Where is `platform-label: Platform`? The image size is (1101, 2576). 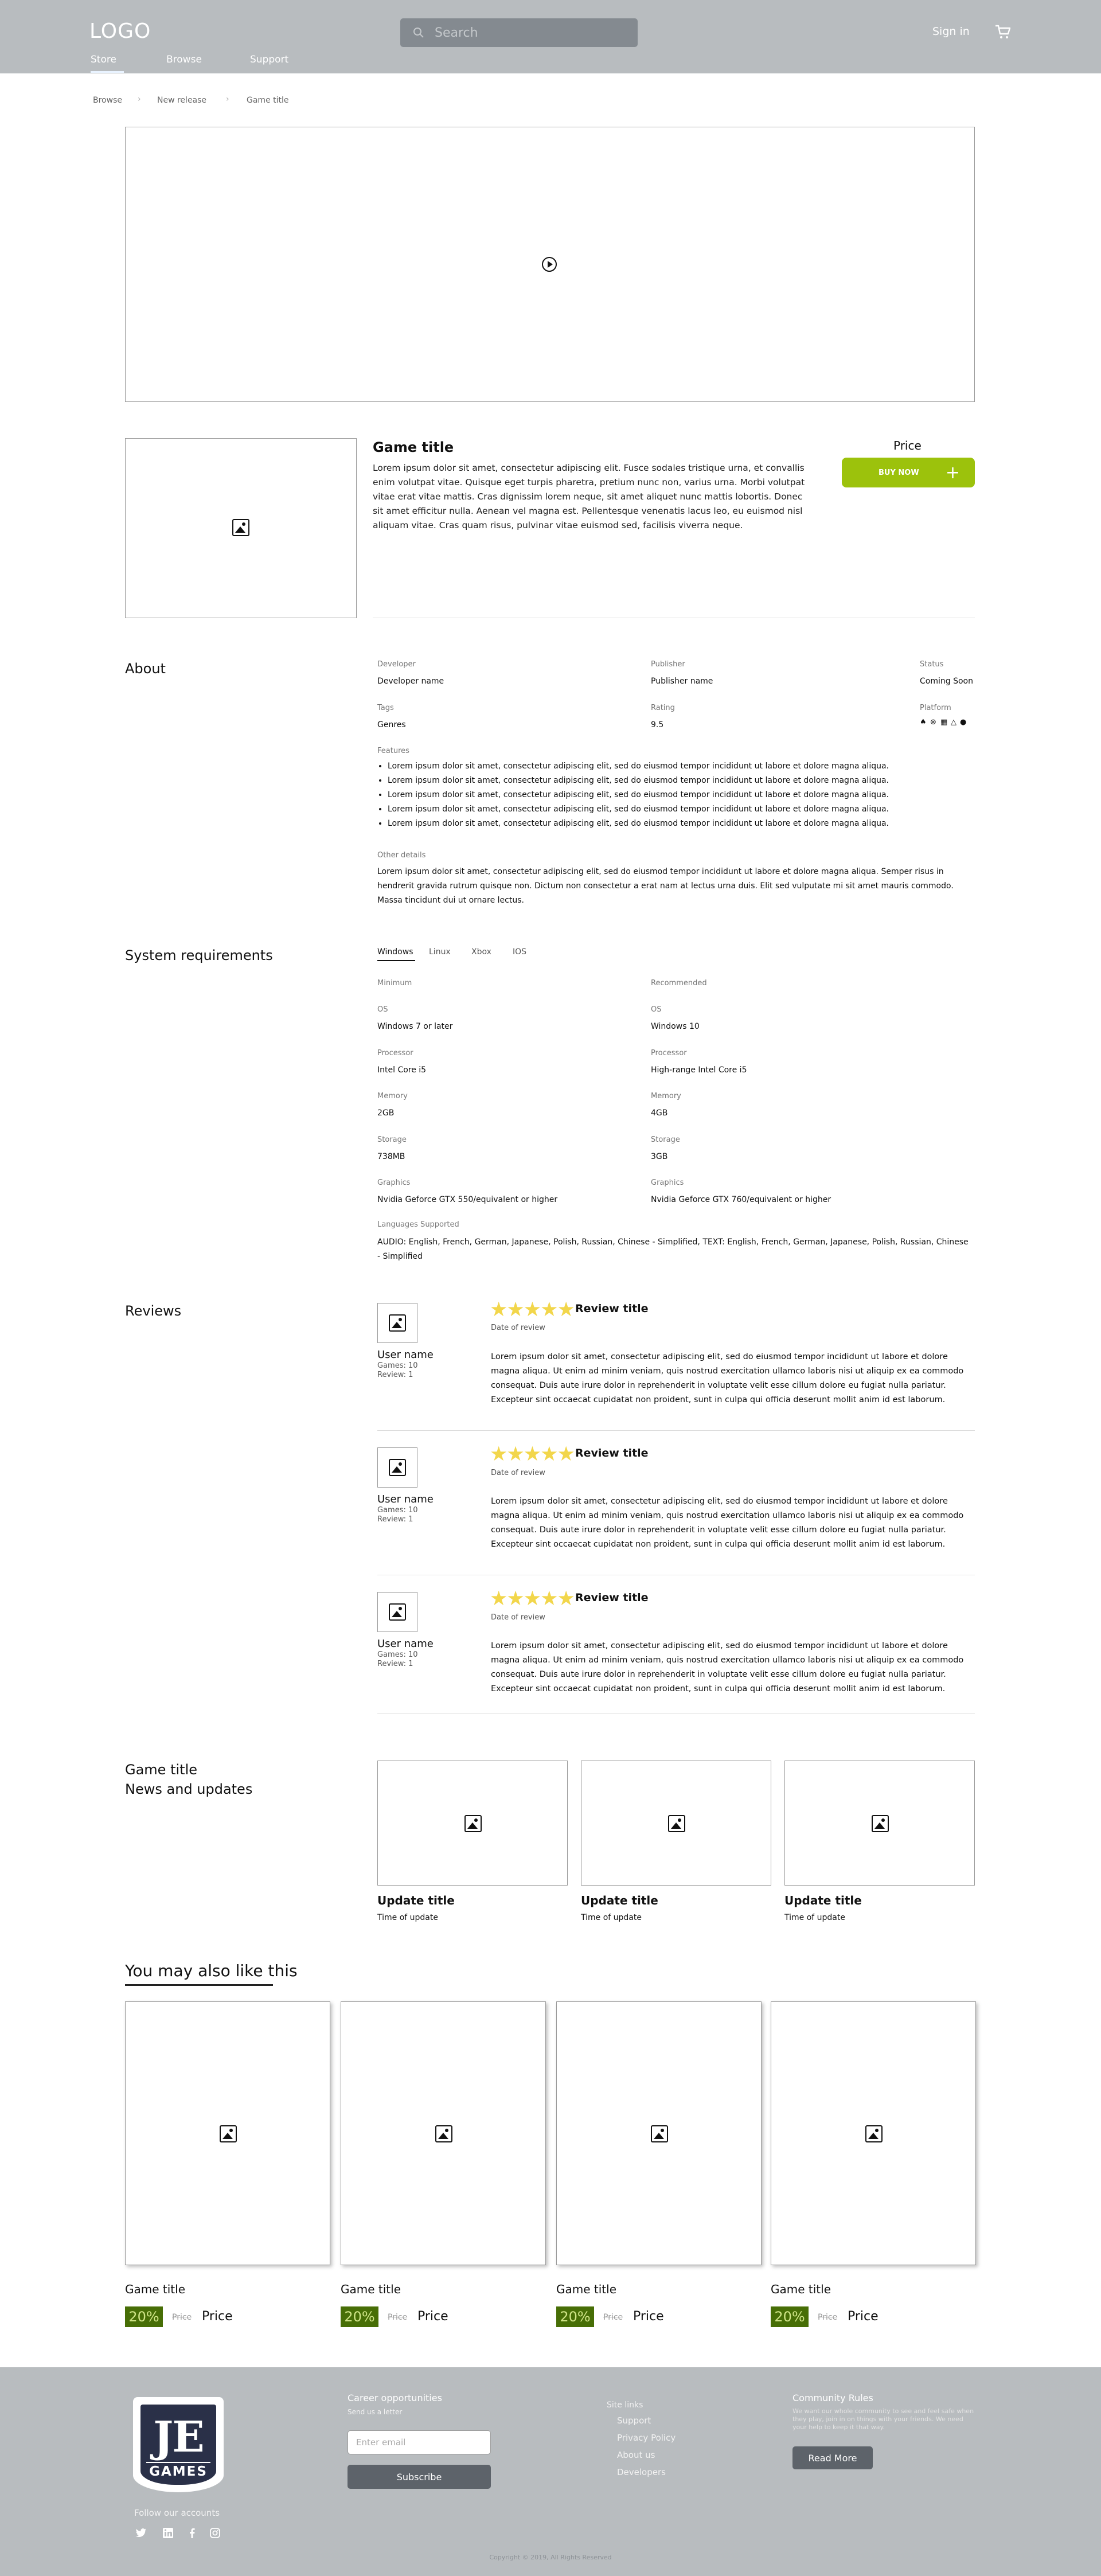
platform-label: Platform is located at coordinates (936, 708).